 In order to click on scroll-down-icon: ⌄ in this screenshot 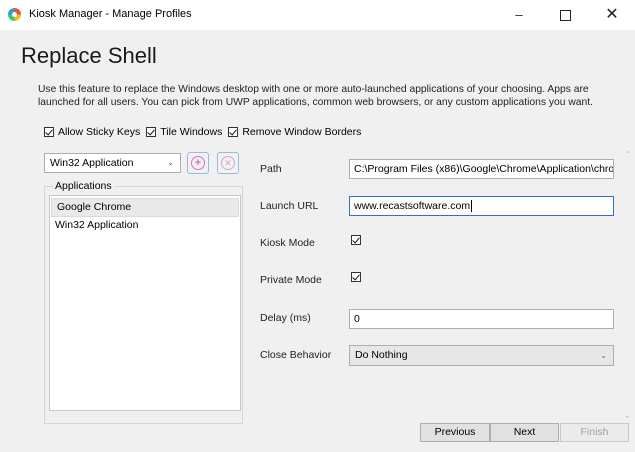, I will do `click(627, 415)`.